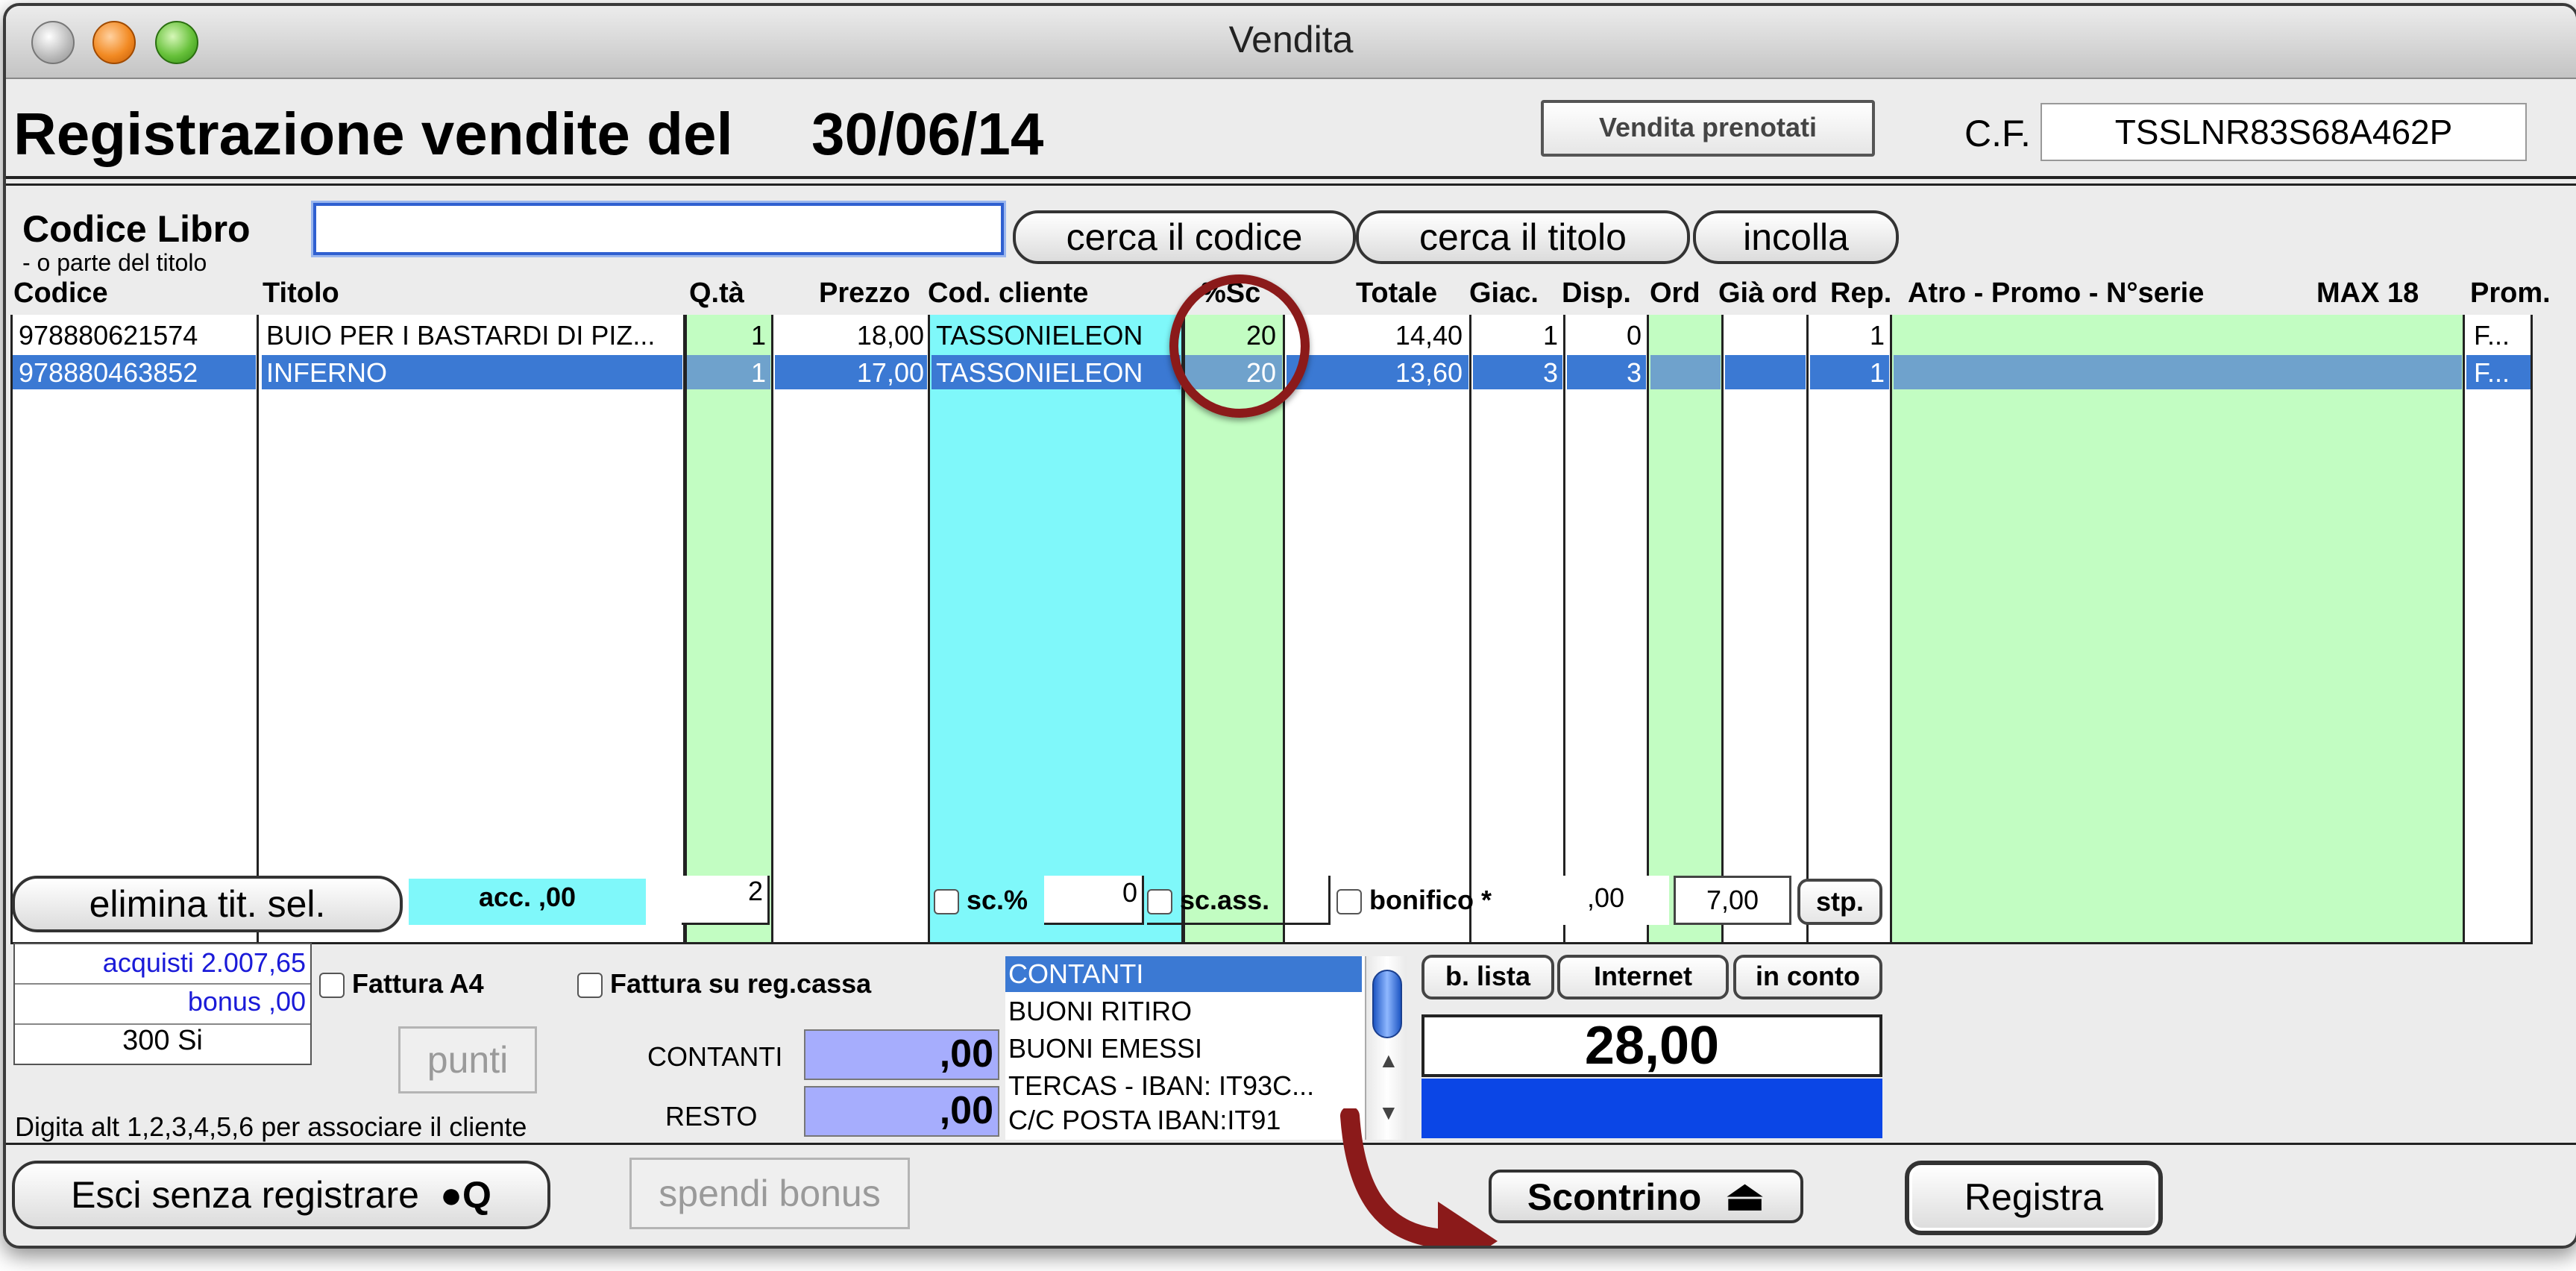 The width and height of the screenshot is (2576, 1271). Describe the element at coordinates (2178, 372) in the screenshot. I see `row-highlight` at that location.